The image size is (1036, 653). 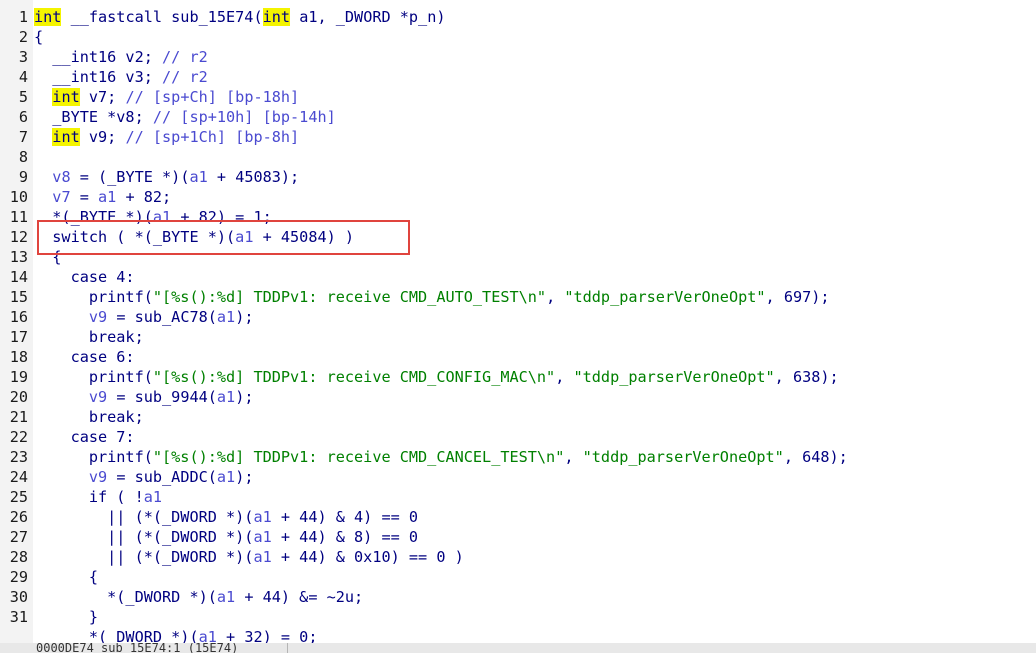 I want to click on line-number: 27, so click(x=18, y=537).